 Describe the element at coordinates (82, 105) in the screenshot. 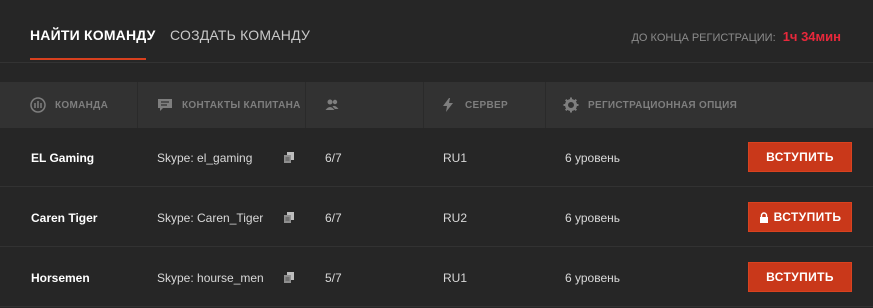

I see `column-header-team-label: КОМАНДА` at that location.